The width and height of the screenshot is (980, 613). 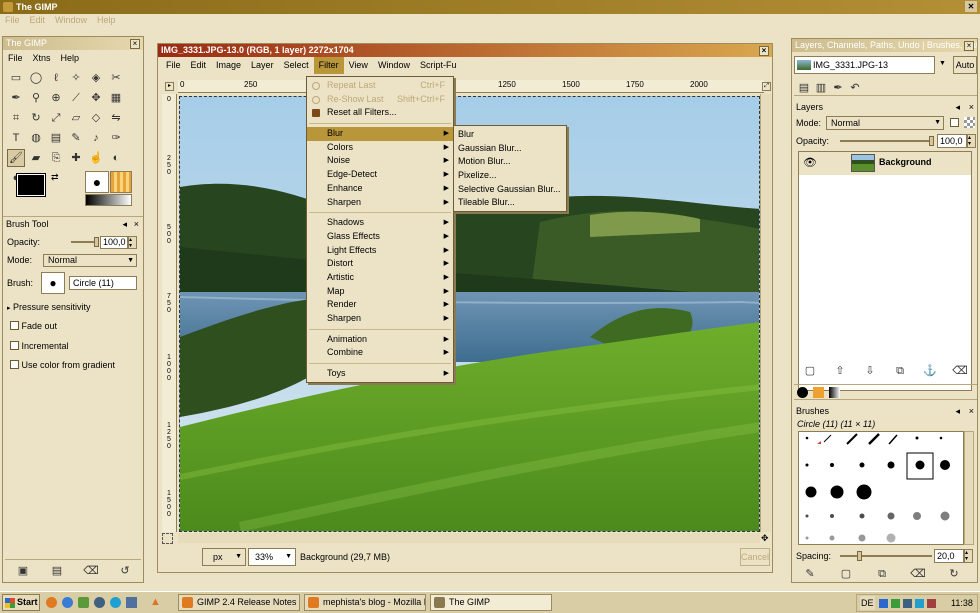 I want to click on layer-opacity-spin-icon: ▴ ▾, so click(x=971, y=141).